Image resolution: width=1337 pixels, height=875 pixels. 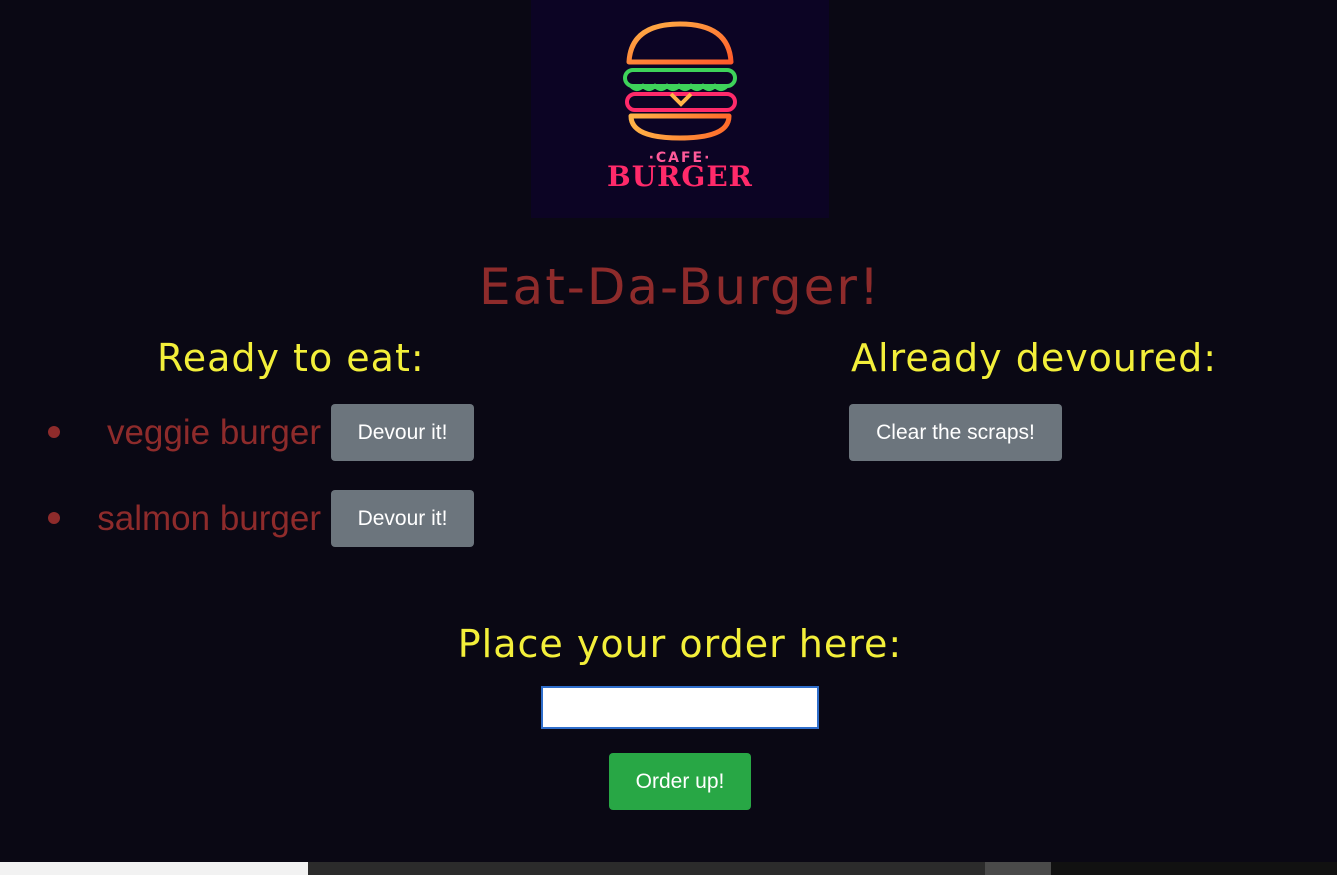 I want to click on list-item: salmon burger Devour it!, so click(x=257, y=518).